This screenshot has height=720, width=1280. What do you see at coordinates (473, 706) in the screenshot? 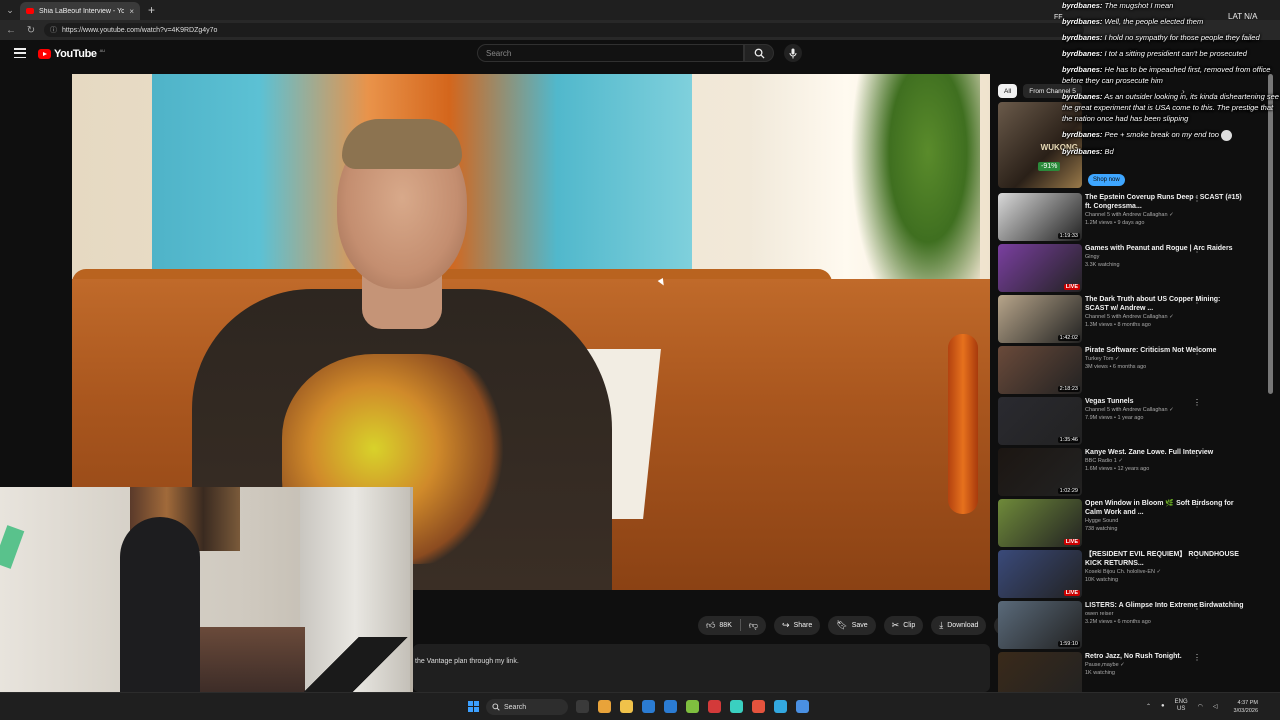
I see `windows-start-icon` at bounding box center [473, 706].